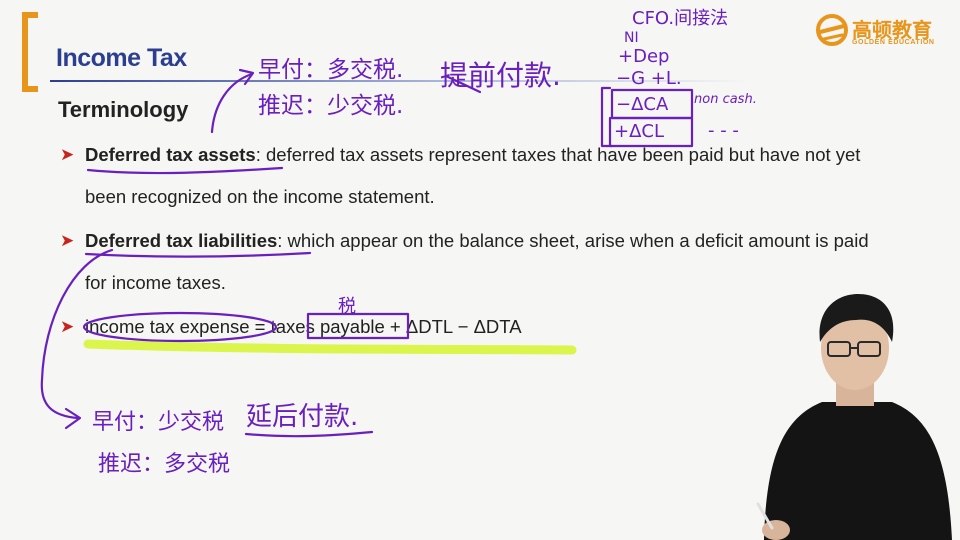 This screenshot has width=960, height=540. Describe the element at coordinates (331, 106) in the screenshot. I see `ink-note-top-line2: 推迟：少交税.` at that location.